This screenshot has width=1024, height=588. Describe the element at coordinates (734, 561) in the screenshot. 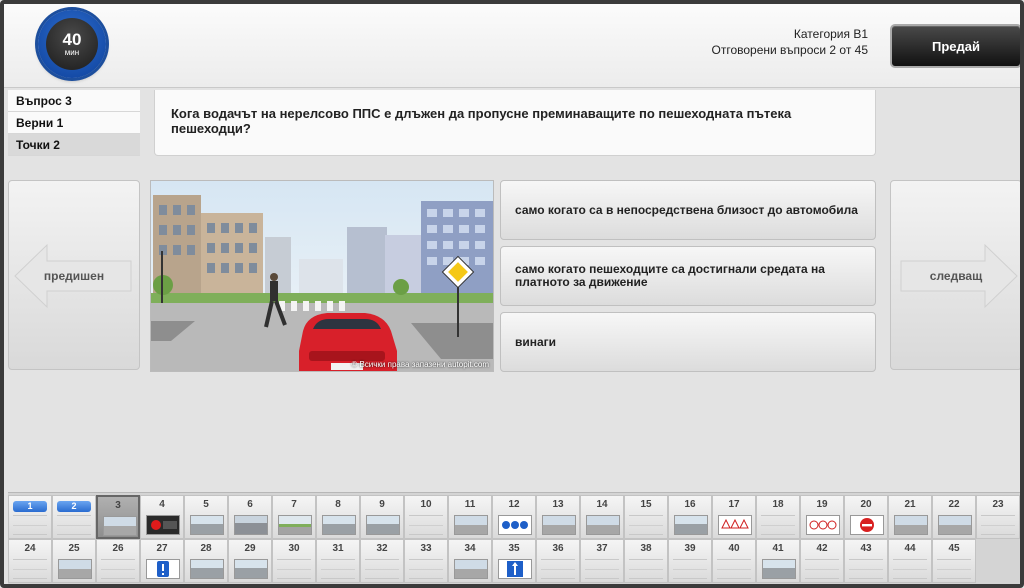

I see `question-tile-40: 40` at that location.